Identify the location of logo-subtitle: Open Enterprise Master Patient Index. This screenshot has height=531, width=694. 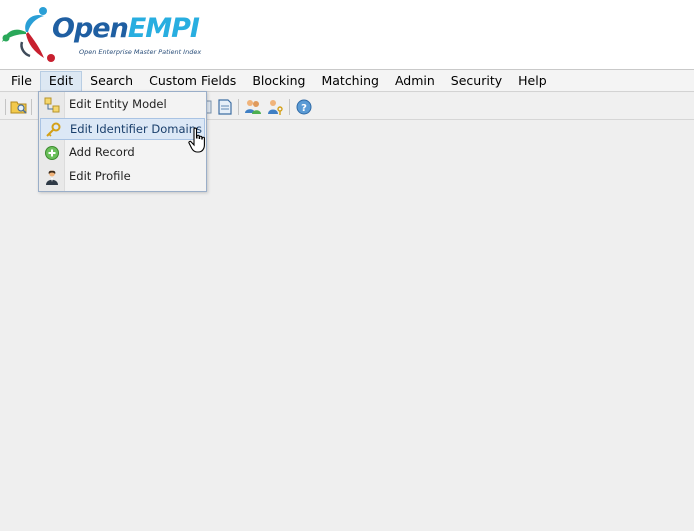
(140, 52).